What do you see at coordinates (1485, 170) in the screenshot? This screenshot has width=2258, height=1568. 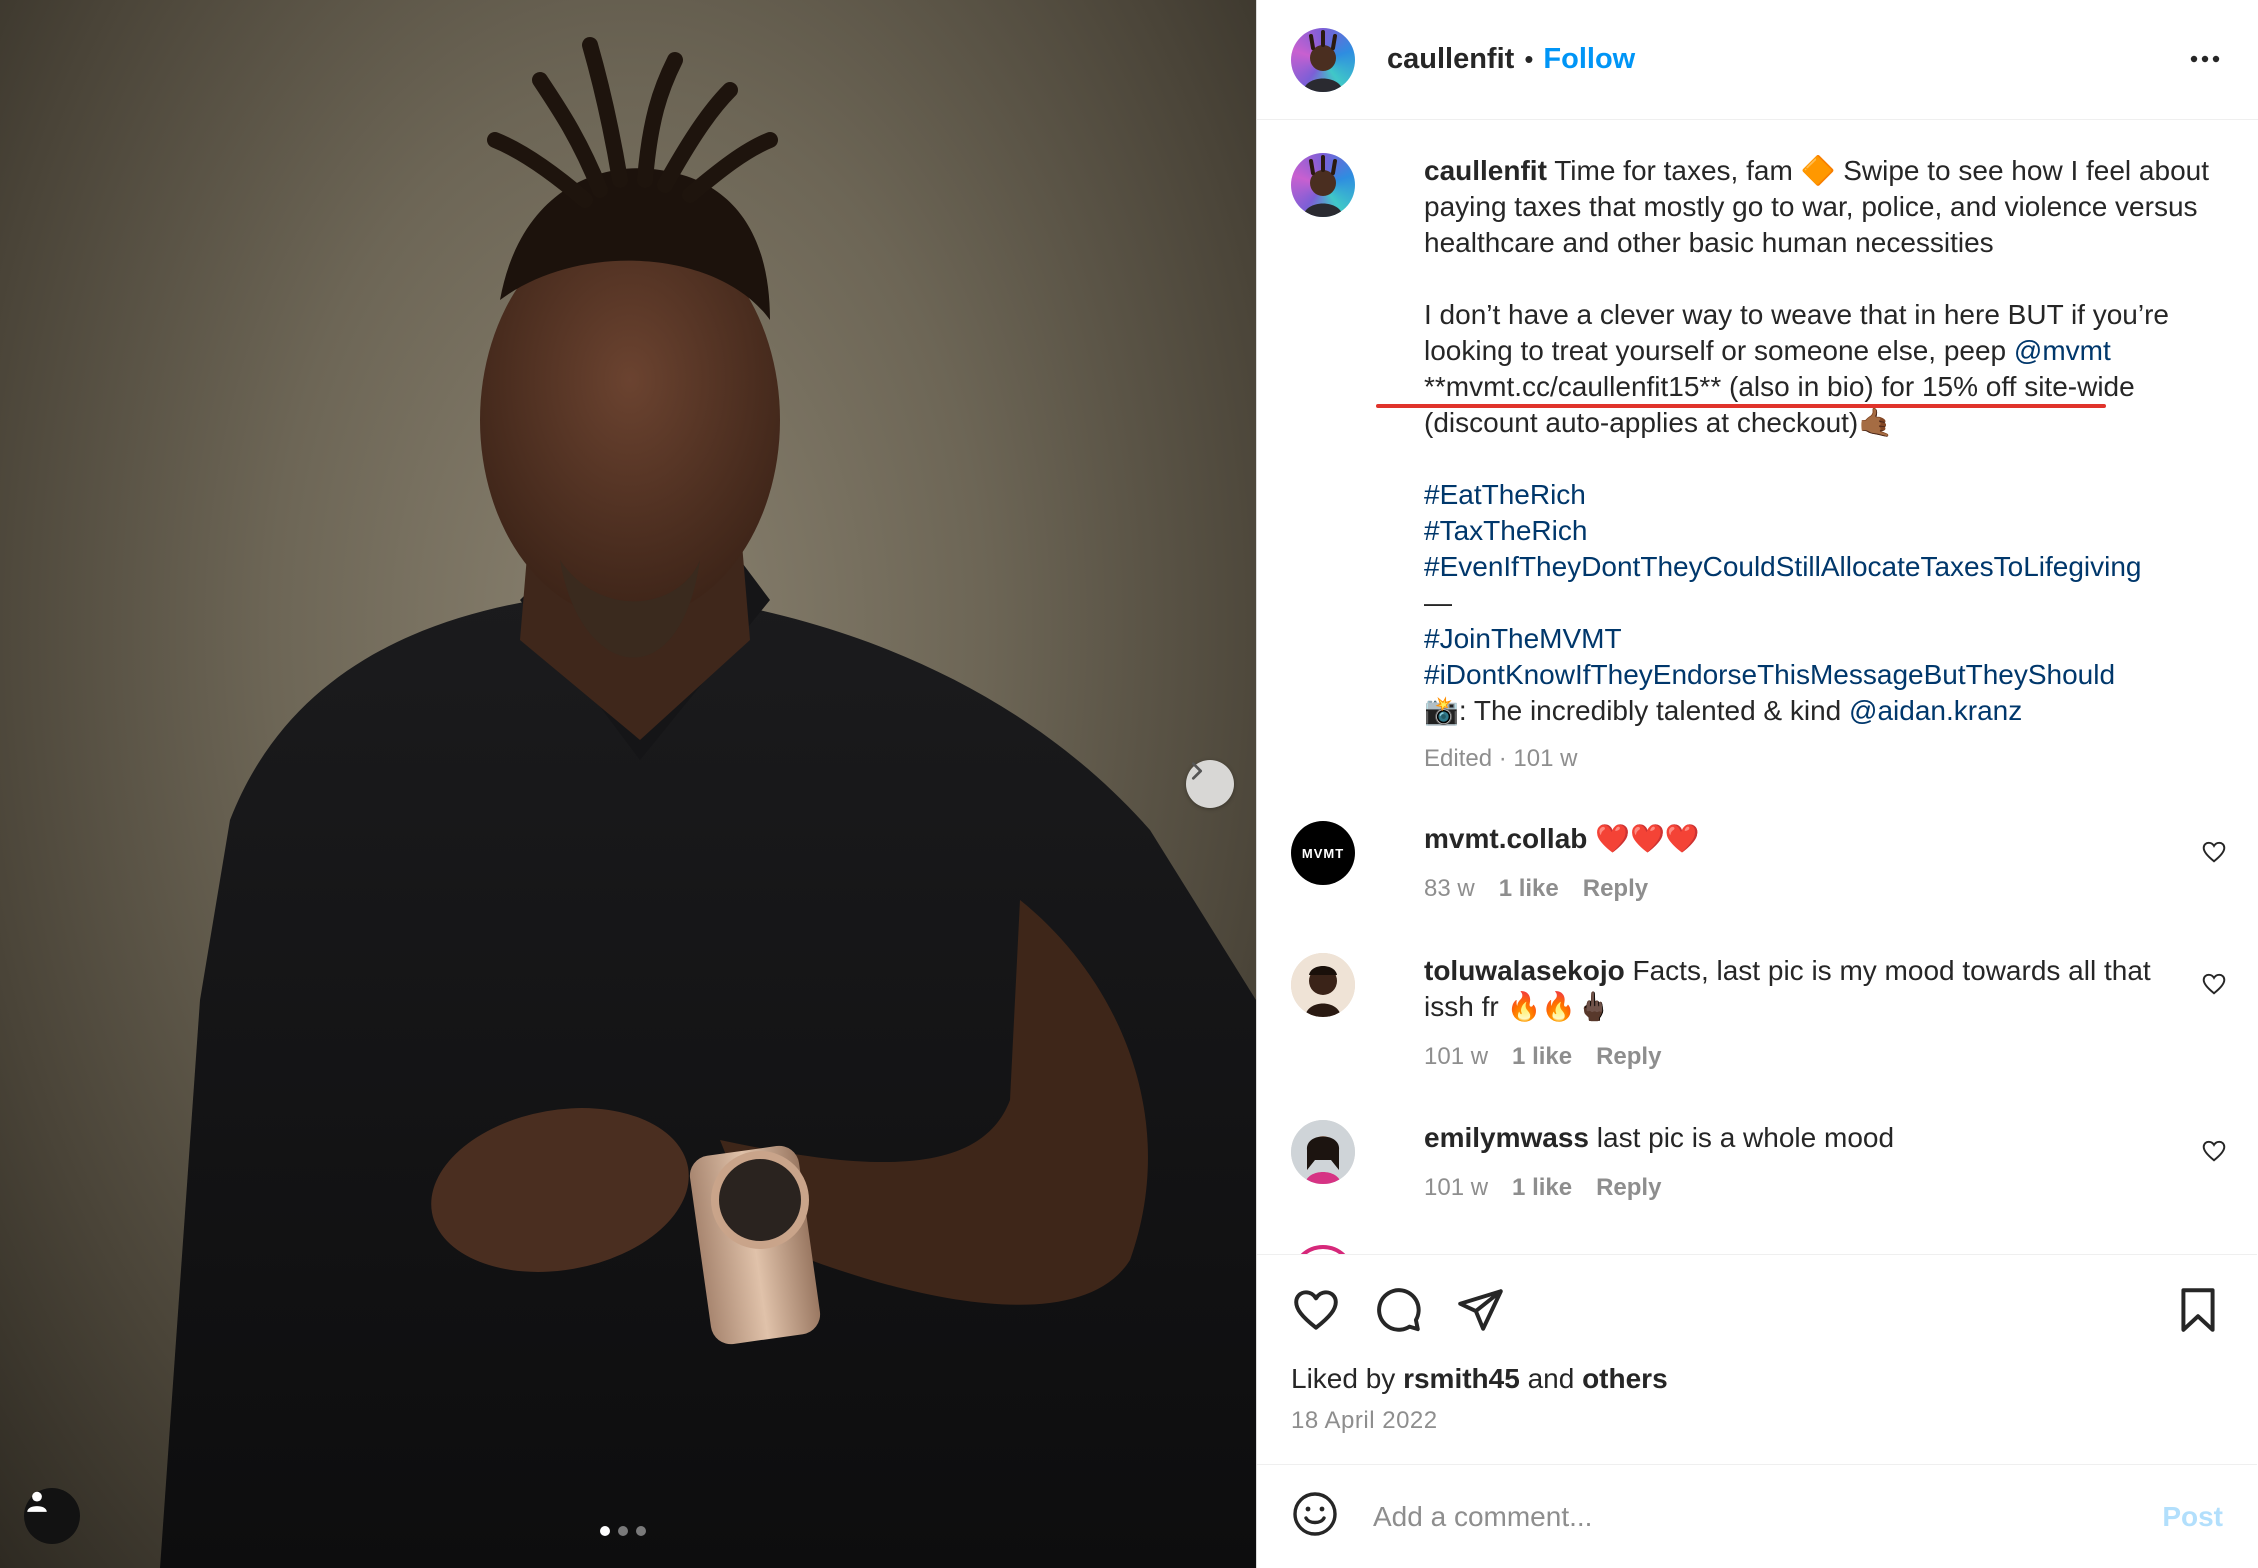 I see `caption-username: caullenfit` at bounding box center [1485, 170].